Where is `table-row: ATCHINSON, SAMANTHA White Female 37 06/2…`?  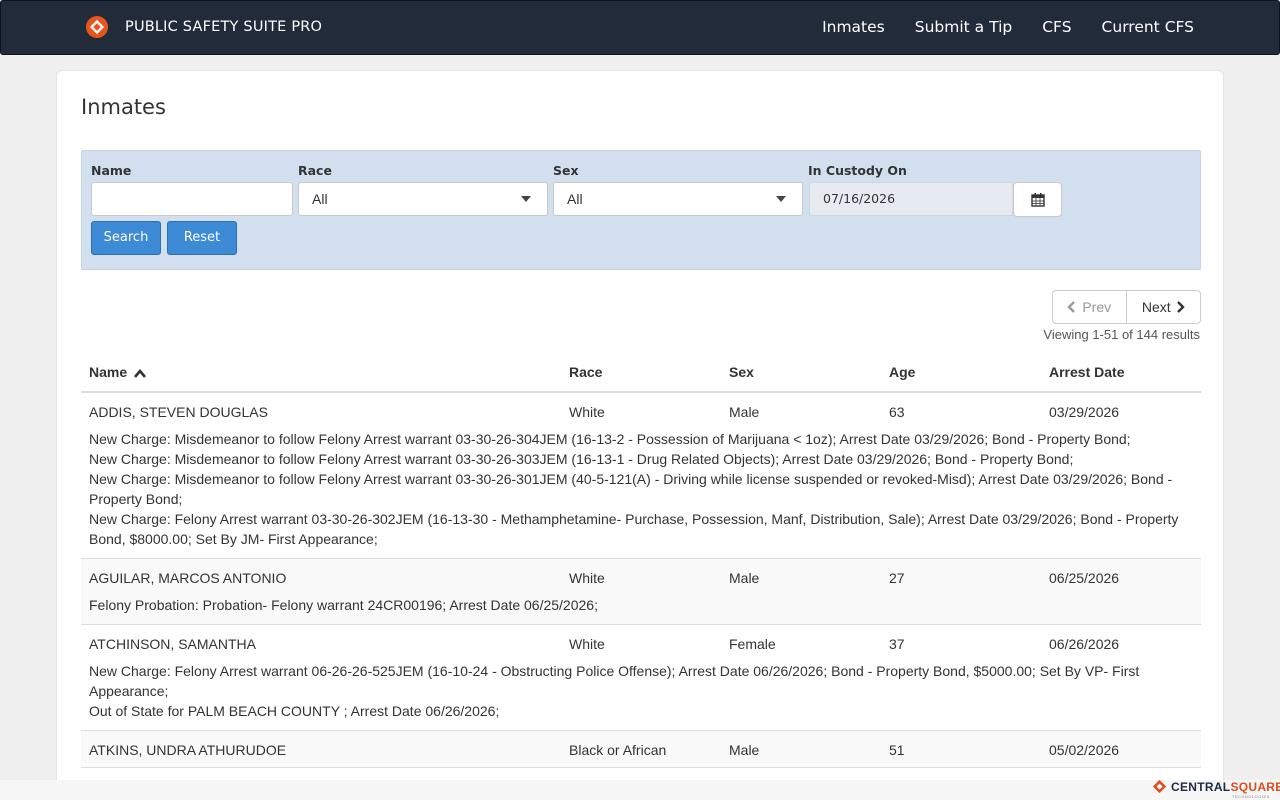
table-row: ATCHINSON, SAMANTHA White Female 37 06/2… is located at coordinates (641, 678).